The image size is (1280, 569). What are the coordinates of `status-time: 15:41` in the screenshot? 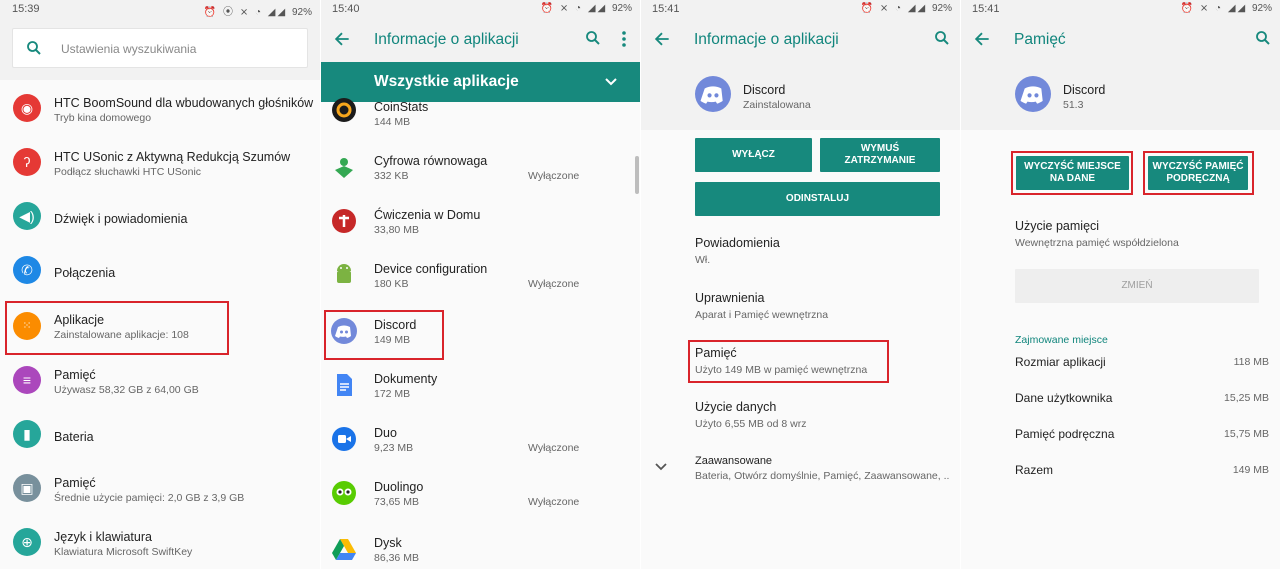 It's located at (666, 9).